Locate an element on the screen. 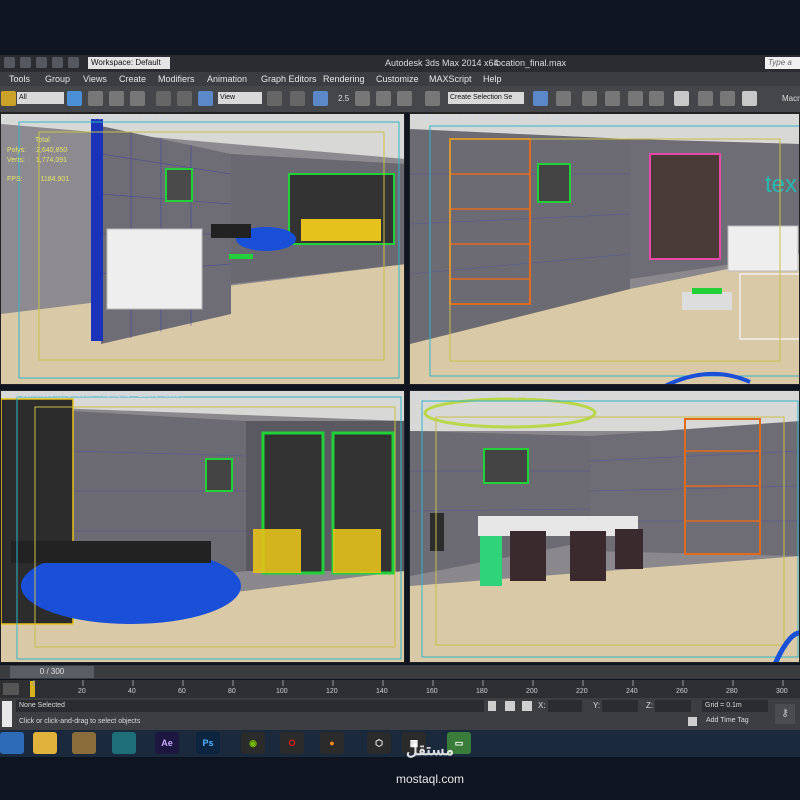 This screenshot has height=800, width=800. menu-modifiers: Modifiers is located at coordinates (176, 79).